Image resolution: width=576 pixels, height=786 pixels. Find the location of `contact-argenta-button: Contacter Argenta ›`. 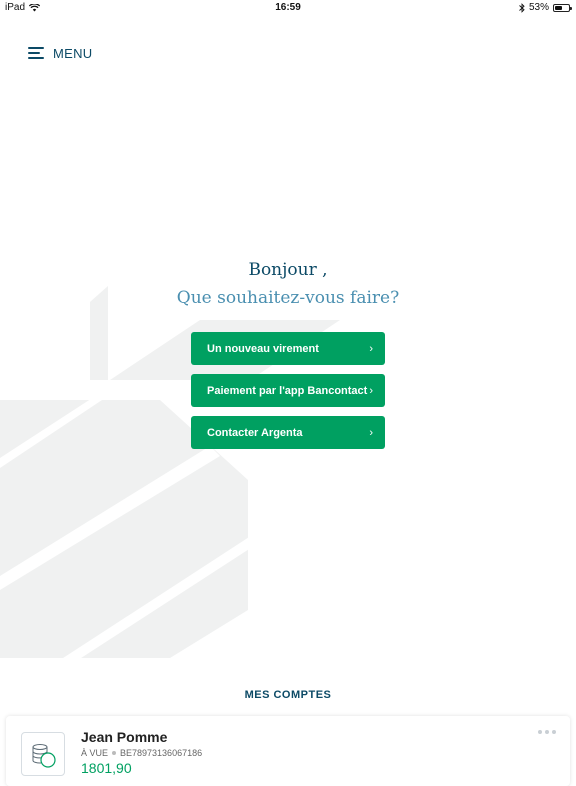

contact-argenta-button: Contacter Argenta › is located at coordinates (288, 432).